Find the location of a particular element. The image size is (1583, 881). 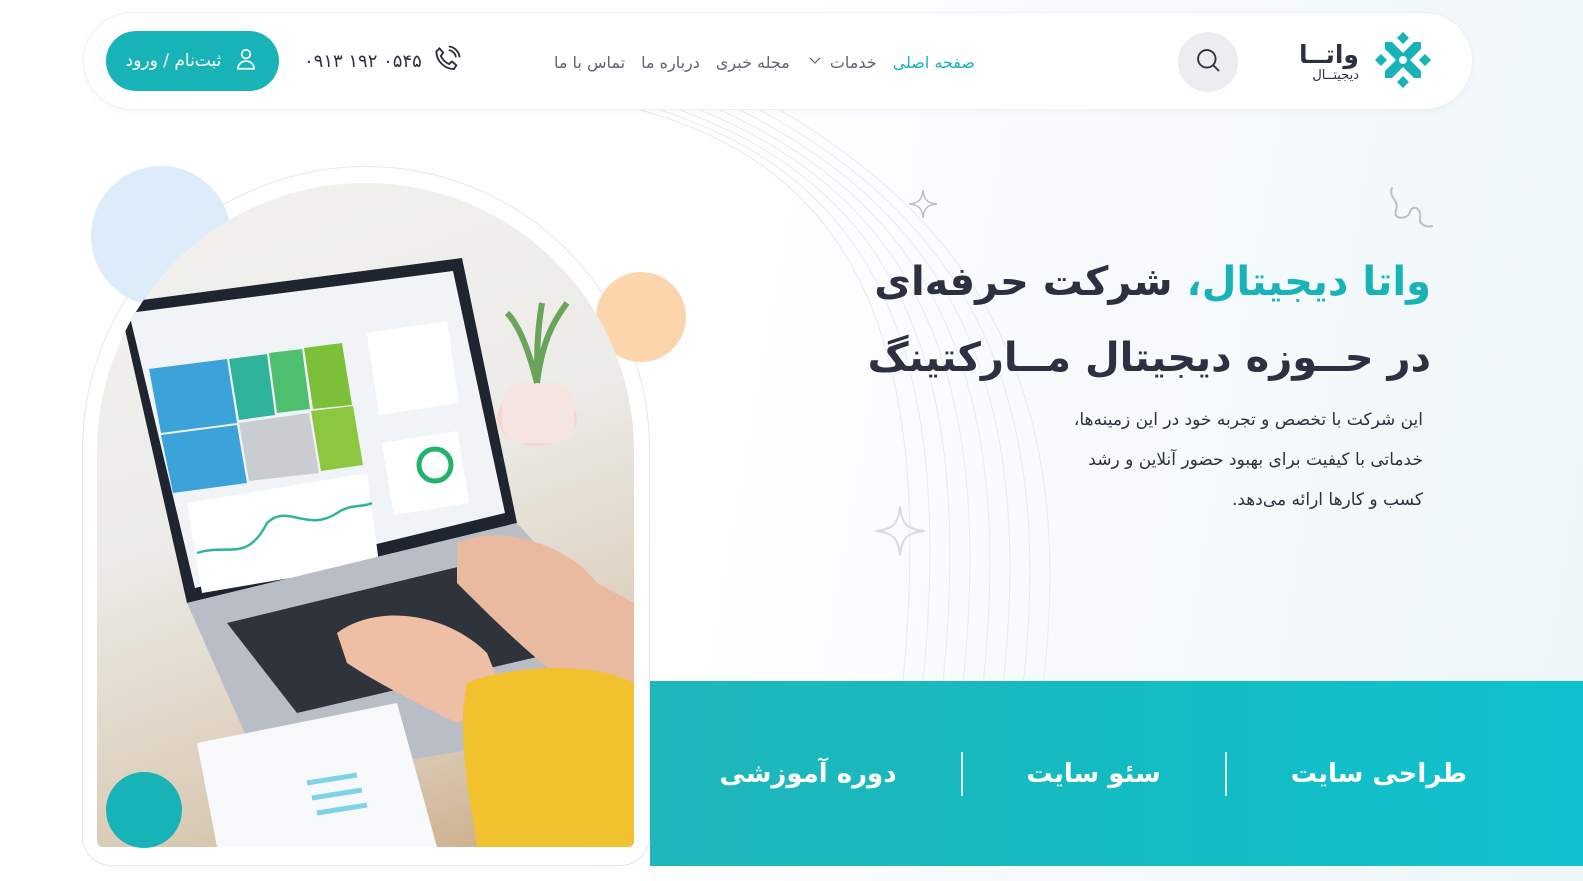

nav-label: صفحه اصلی is located at coordinates (933, 62).